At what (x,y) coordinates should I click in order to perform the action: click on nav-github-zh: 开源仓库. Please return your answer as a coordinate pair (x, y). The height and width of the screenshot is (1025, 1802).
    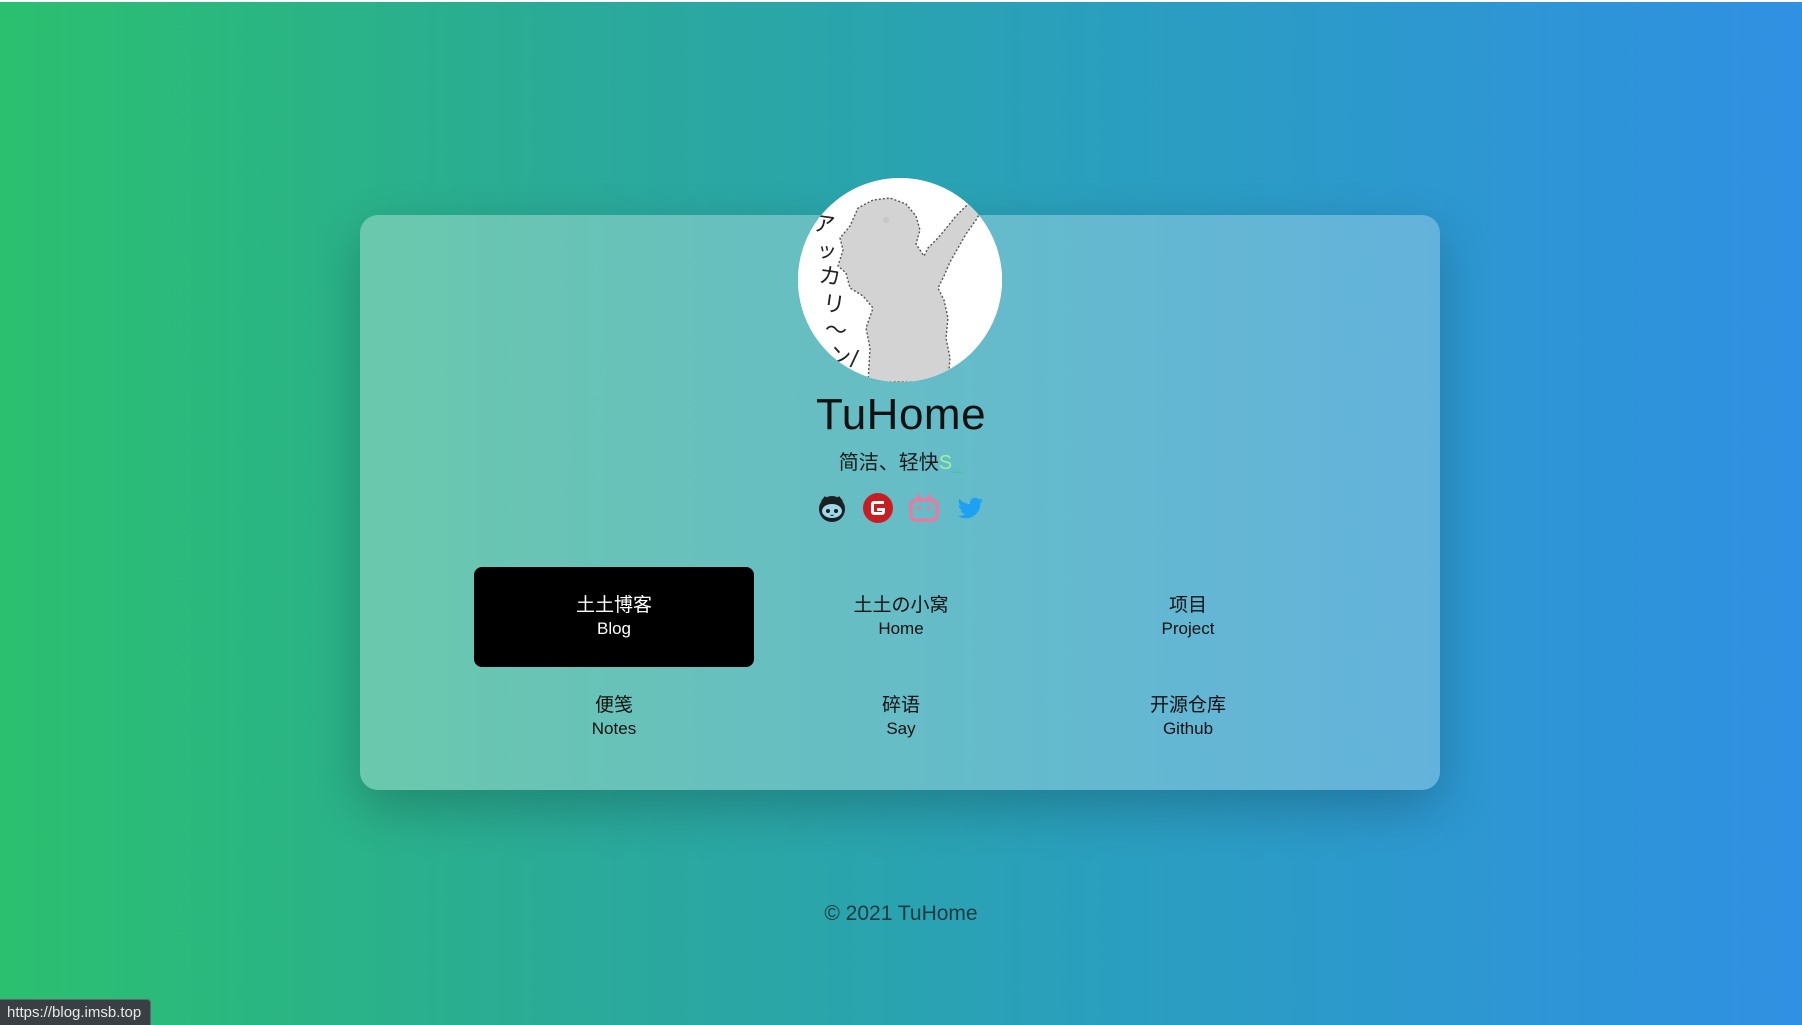
    Looking at the image, I should click on (1187, 705).